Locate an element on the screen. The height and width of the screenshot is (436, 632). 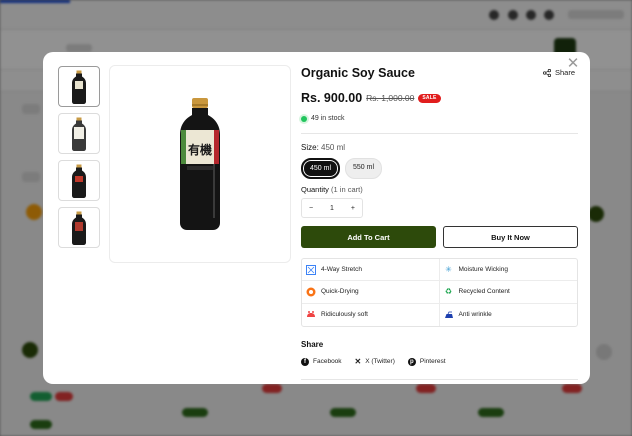
facebook-icon: f is located at coordinates (305, 361).